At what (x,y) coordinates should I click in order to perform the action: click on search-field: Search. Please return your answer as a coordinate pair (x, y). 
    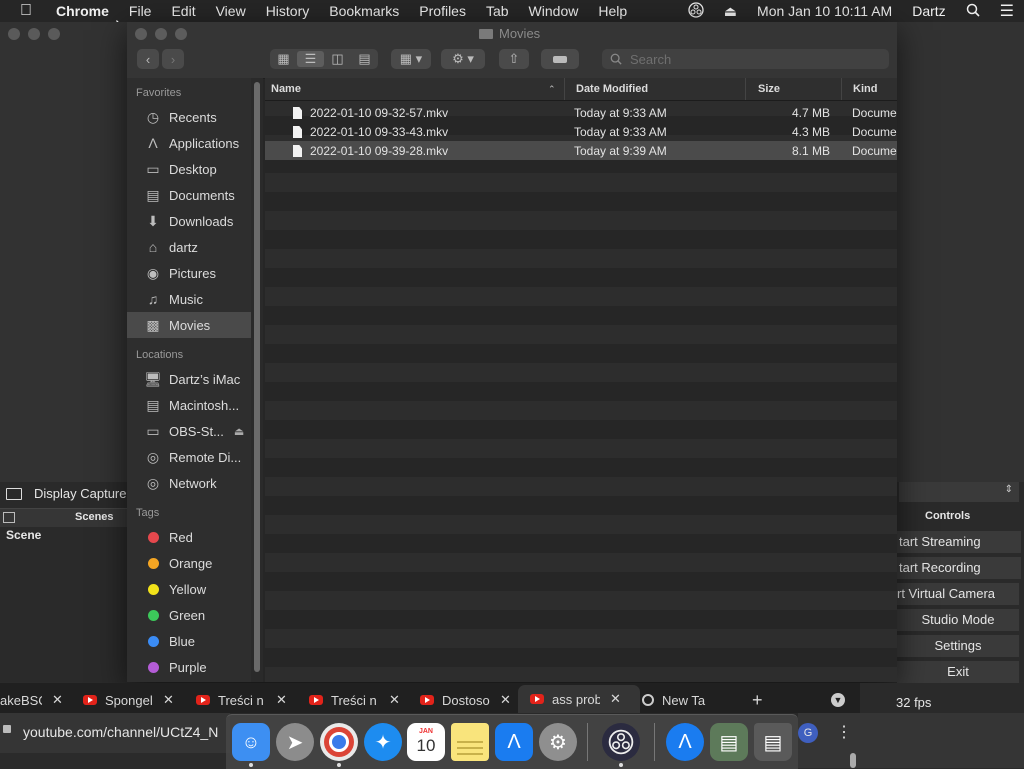
    Looking at the image, I should click on (745, 59).